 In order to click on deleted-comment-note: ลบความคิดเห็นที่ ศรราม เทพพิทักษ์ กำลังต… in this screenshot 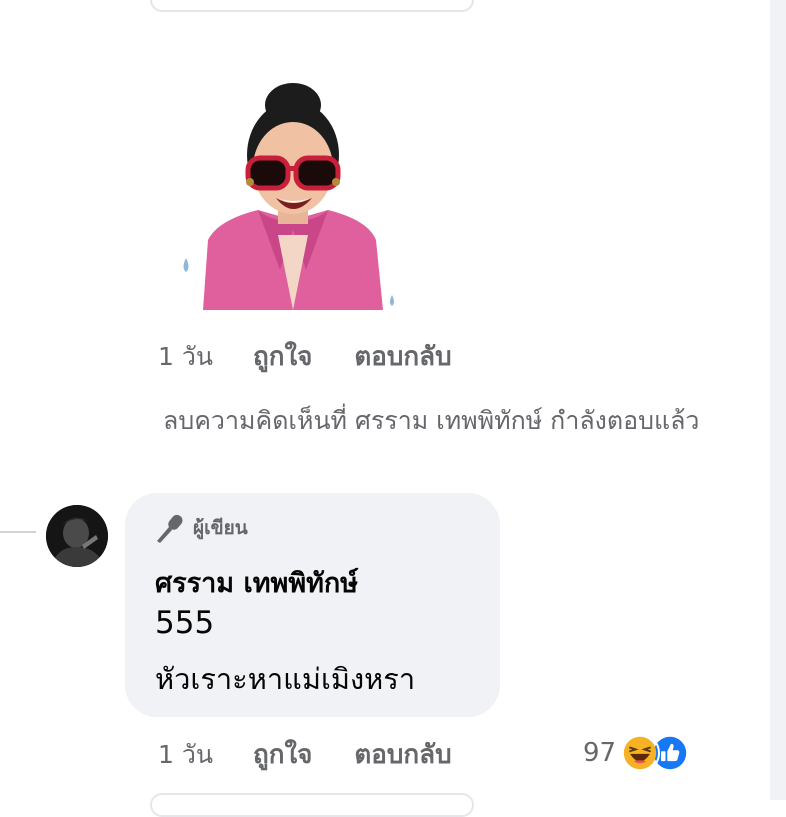, I will do `click(431, 420)`.